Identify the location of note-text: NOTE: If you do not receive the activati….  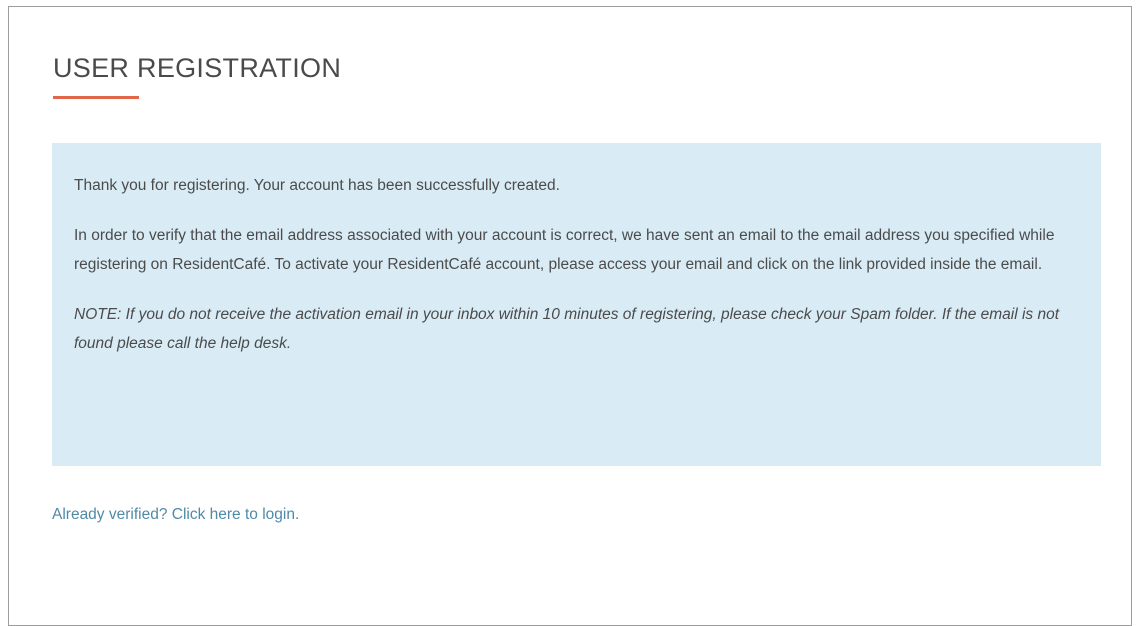
(567, 329).